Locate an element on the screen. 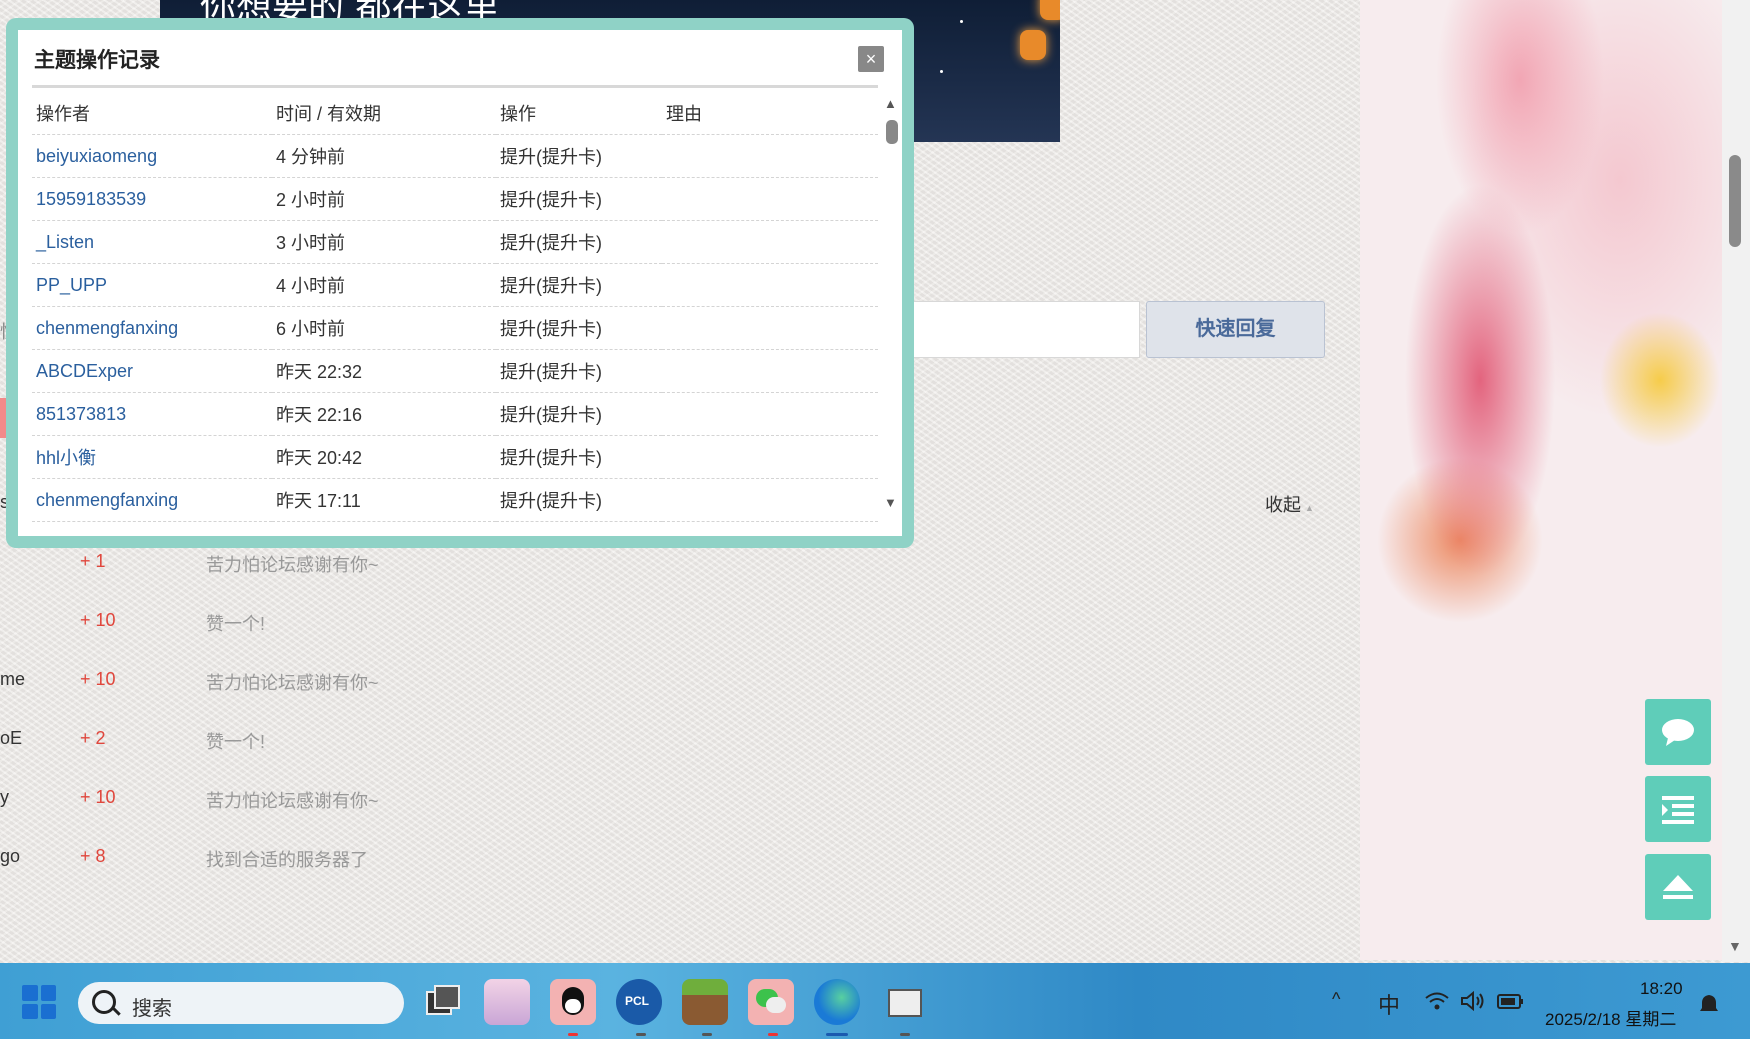  column-header: 操作 is located at coordinates (579, 113).